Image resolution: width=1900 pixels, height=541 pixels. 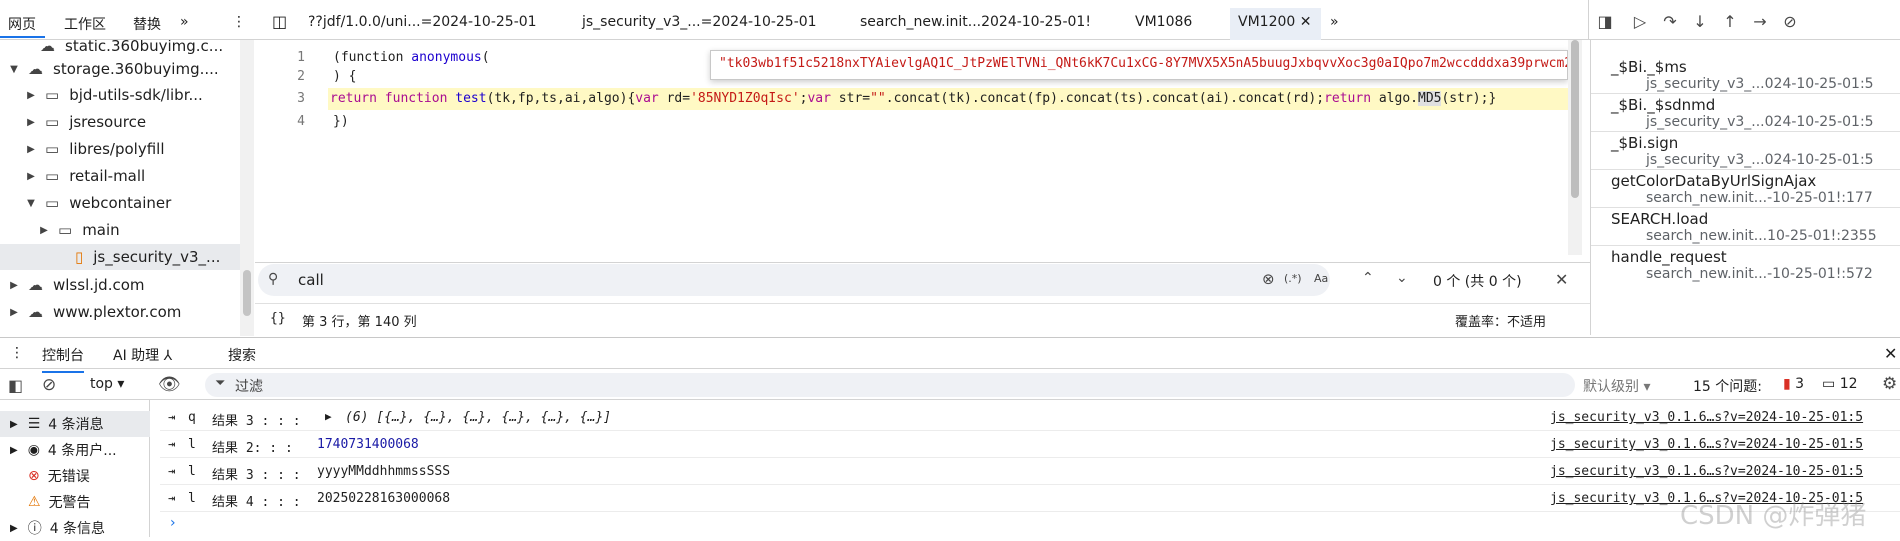 I want to click on search-input: call, so click(x=311, y=280).